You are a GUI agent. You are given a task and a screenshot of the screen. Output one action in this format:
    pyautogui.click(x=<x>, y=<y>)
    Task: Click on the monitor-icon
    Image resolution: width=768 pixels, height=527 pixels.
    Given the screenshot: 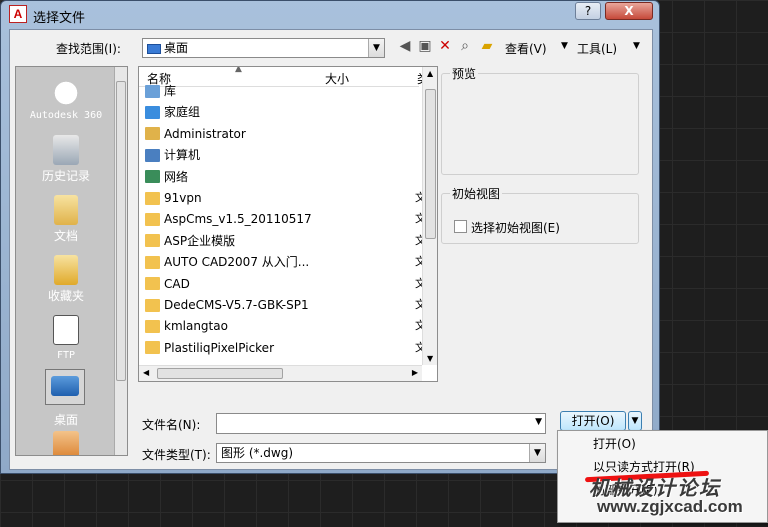 What is the action you would take?
    pyautogui.click(x=65, y=386)
    